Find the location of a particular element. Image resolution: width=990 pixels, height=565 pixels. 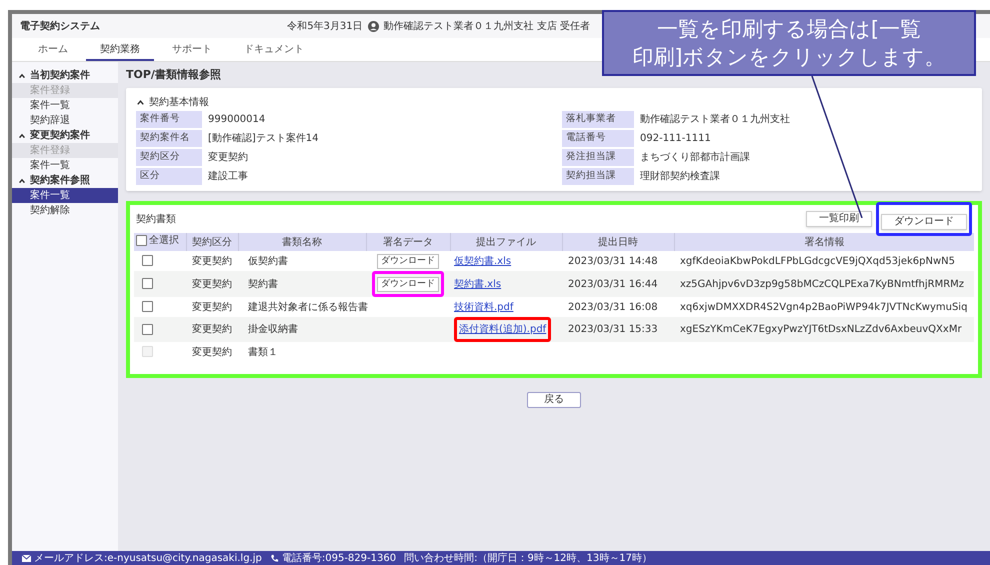

table-cell: 2023/03/31 14:48 is located at coordinates (613, 261).